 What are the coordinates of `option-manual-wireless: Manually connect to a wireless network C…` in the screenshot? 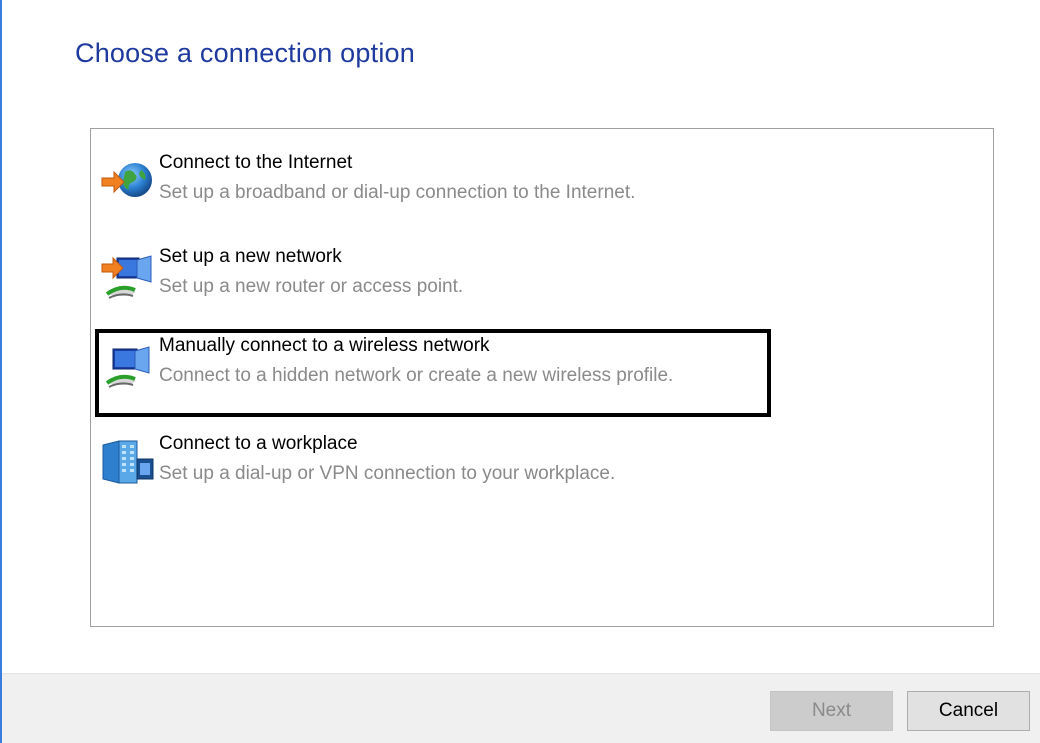 It's located at (433, 373).